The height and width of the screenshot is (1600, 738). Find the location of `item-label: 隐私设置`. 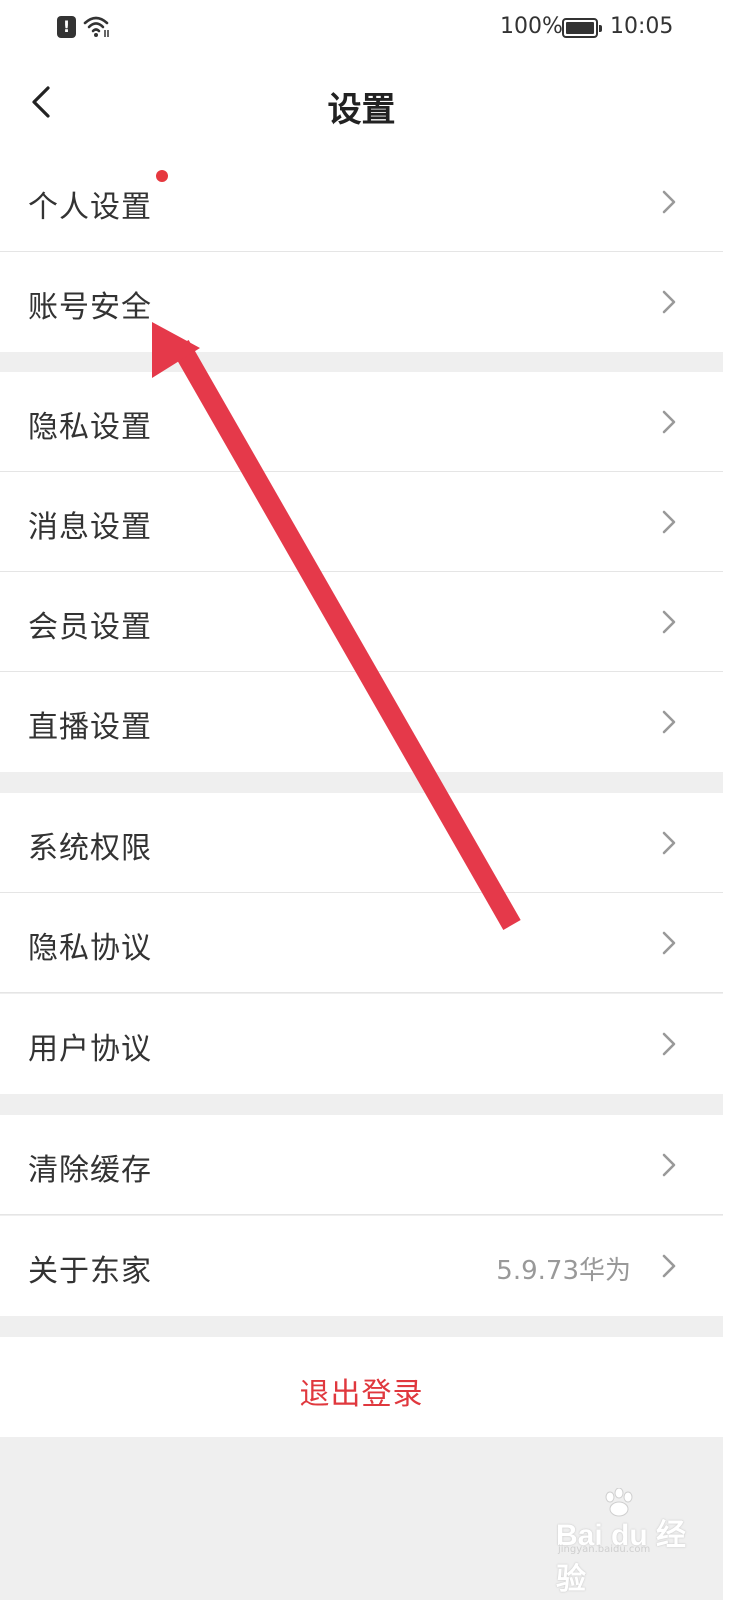

item-label: 隐私设置 is located at coordinates (90, 427).